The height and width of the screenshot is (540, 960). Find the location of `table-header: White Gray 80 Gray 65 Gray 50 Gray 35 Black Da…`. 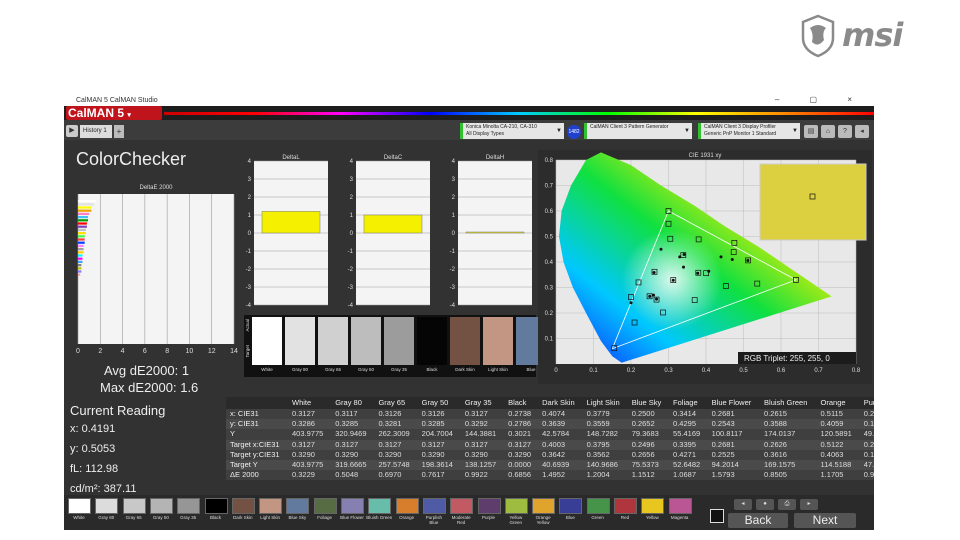

table-header: White Gray 80 Gray 65 Gray 50 Gray 35 Black Da… is located at coordinates (550, 403).